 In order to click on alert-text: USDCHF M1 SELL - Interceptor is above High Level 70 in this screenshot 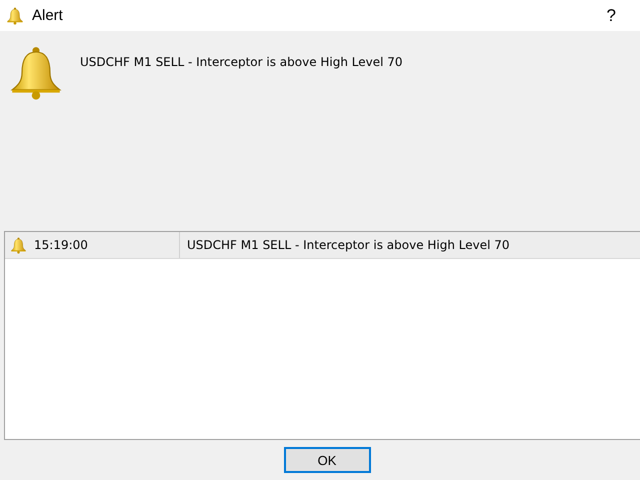, I will do `click(348, 245)`.